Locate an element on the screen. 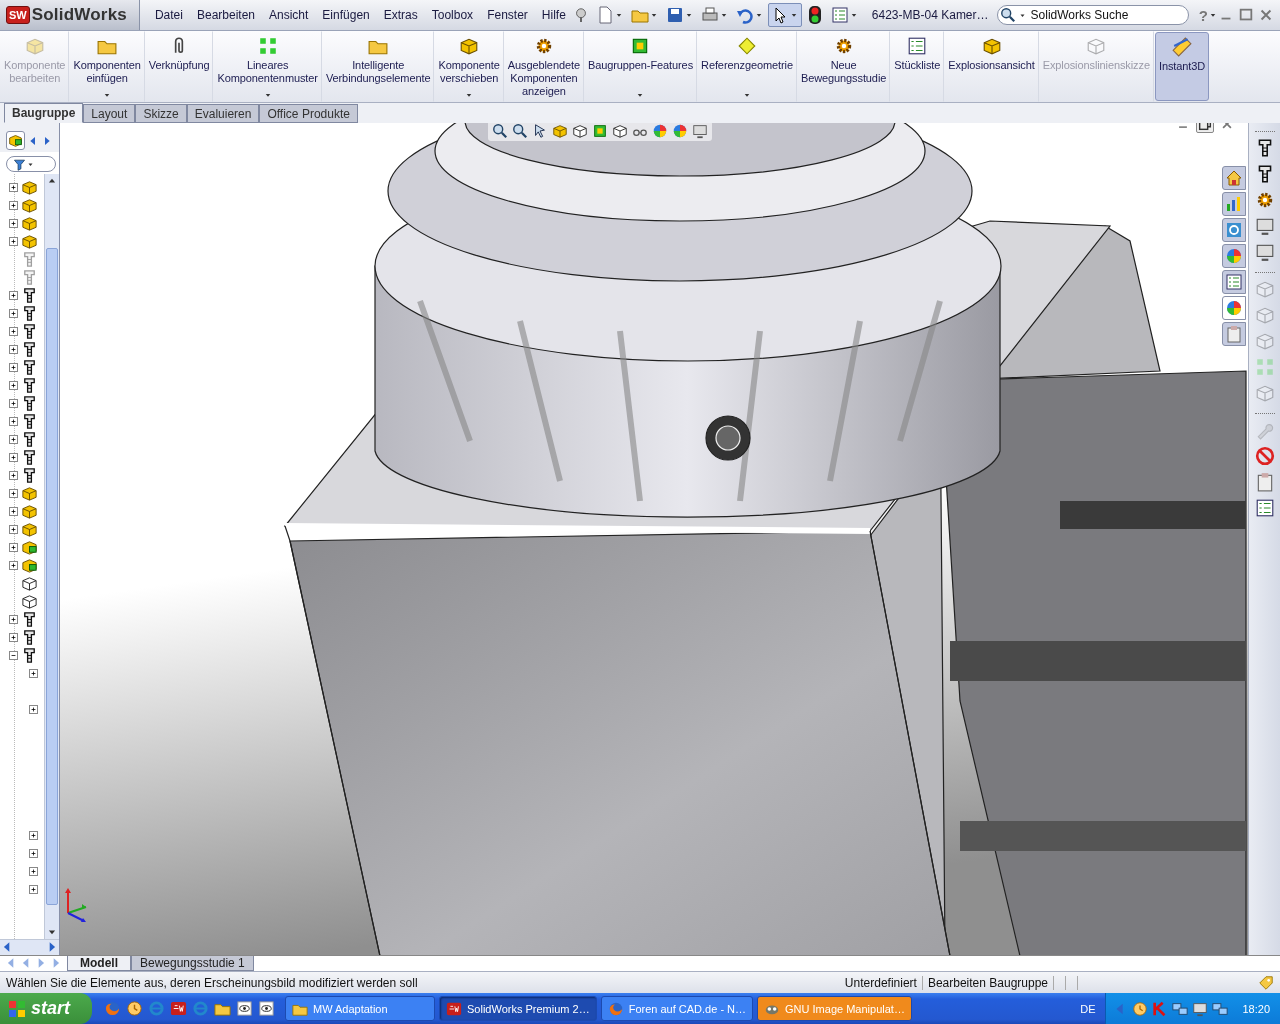  menu-item: Datei is located at coordinates (168, 15).